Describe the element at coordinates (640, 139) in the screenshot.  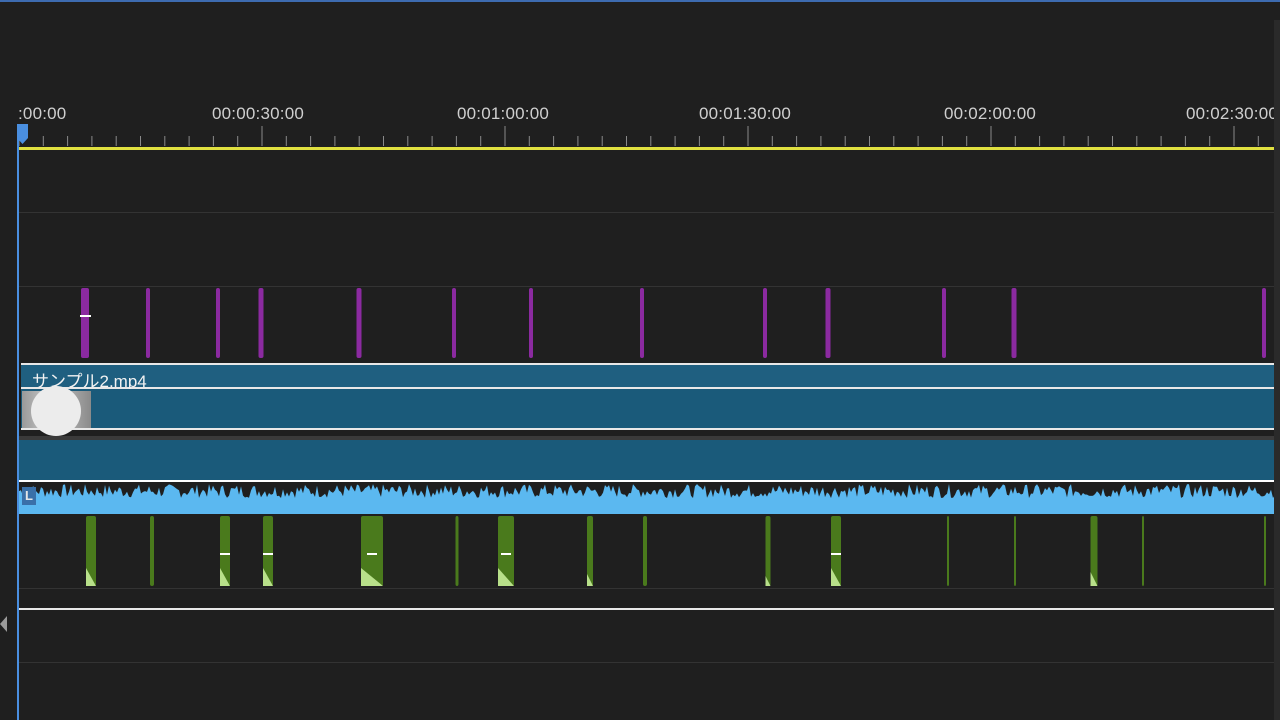
I see `time-ruler` at that location.